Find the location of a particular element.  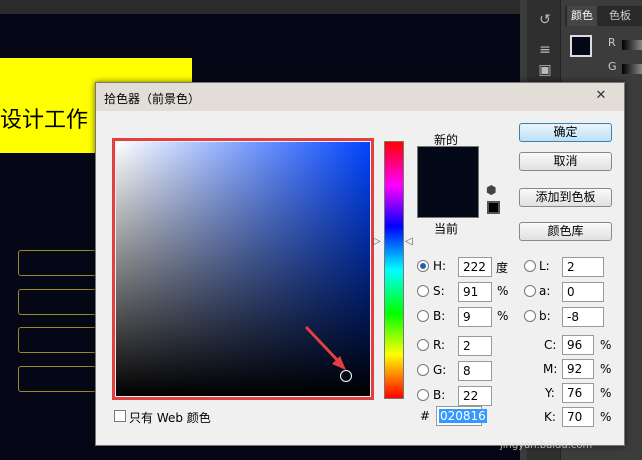

cube-3d-icon: ▣ is located at coordinates (545, 70).